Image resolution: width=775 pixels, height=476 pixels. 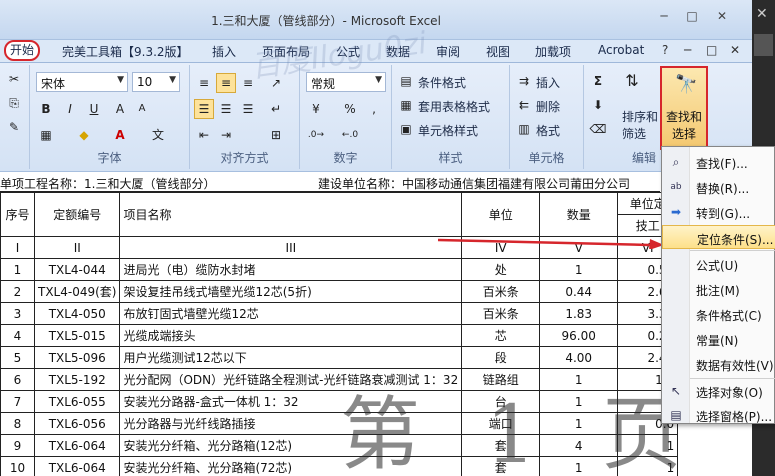 What do you see at coordinates (762, 14) in the screenshot?
I see `close-icon: ✕` at bounding box center [762, 14].